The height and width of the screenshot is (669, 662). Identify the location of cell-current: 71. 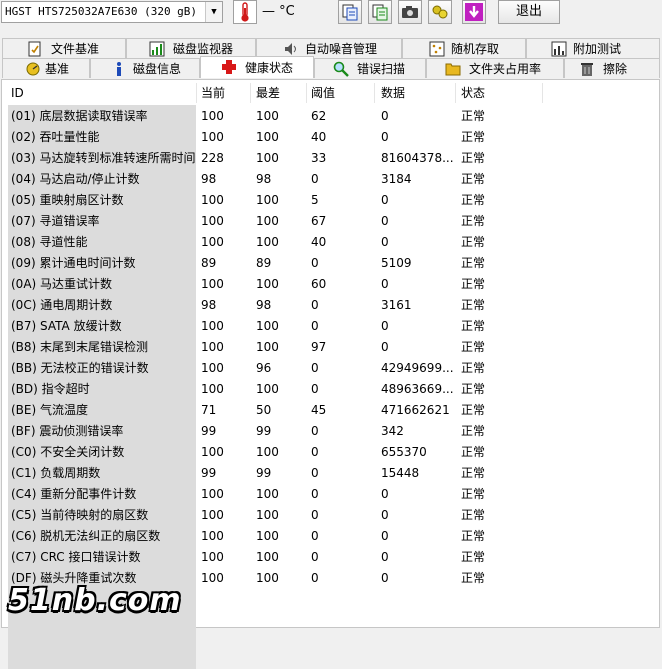
(209, 410).